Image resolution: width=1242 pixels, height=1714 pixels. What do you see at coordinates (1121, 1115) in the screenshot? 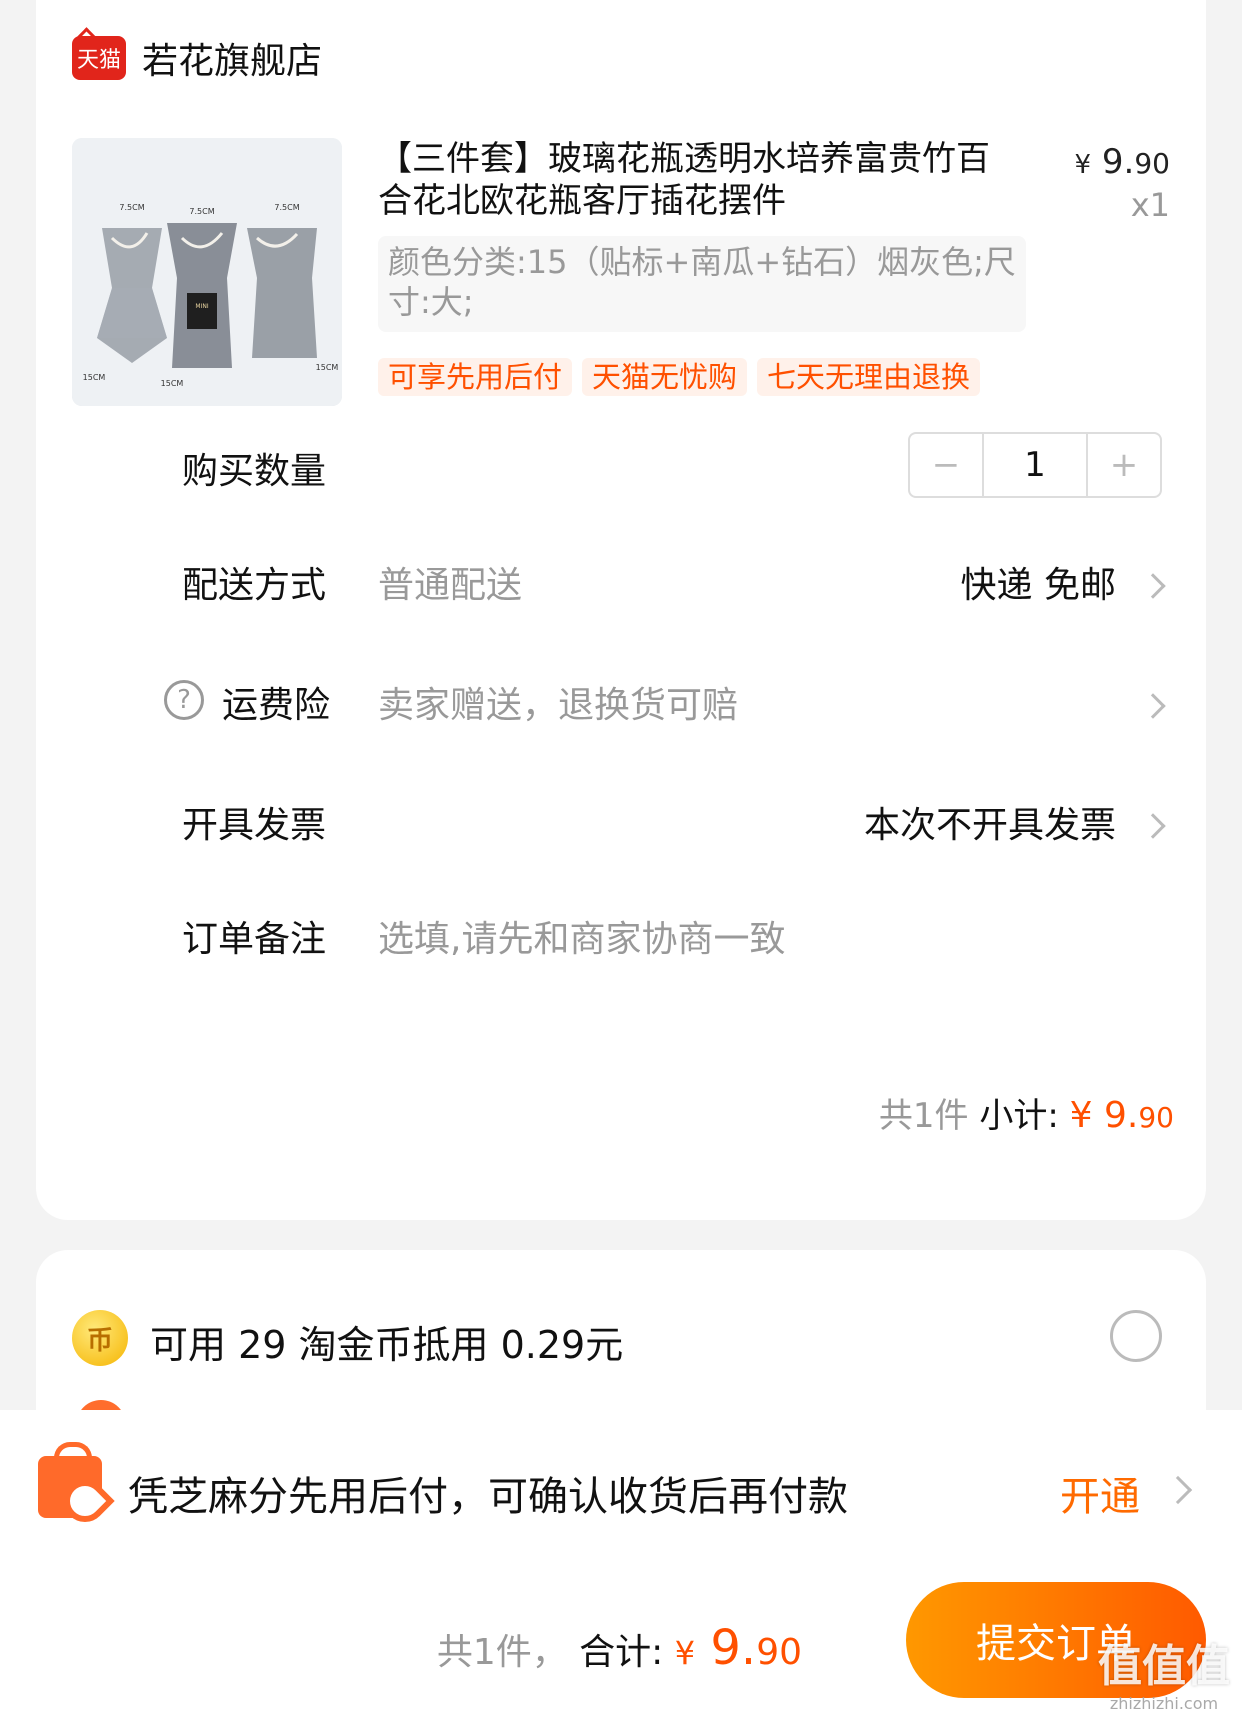
I see `subtotal-amount: ¥ 9.90` at bounding box center [1121, 1115].